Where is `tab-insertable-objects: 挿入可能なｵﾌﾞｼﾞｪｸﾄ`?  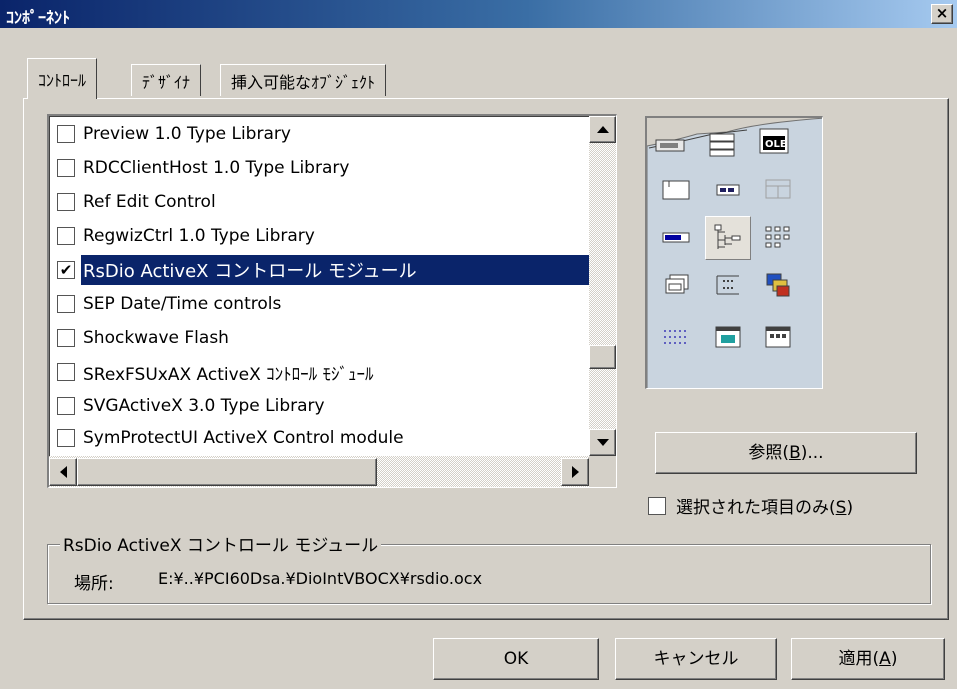
tab-insertable-objects: 挿入可能なｵﾌﾞｼﾞｪｸﾄ is located at coordinates (303, 80).